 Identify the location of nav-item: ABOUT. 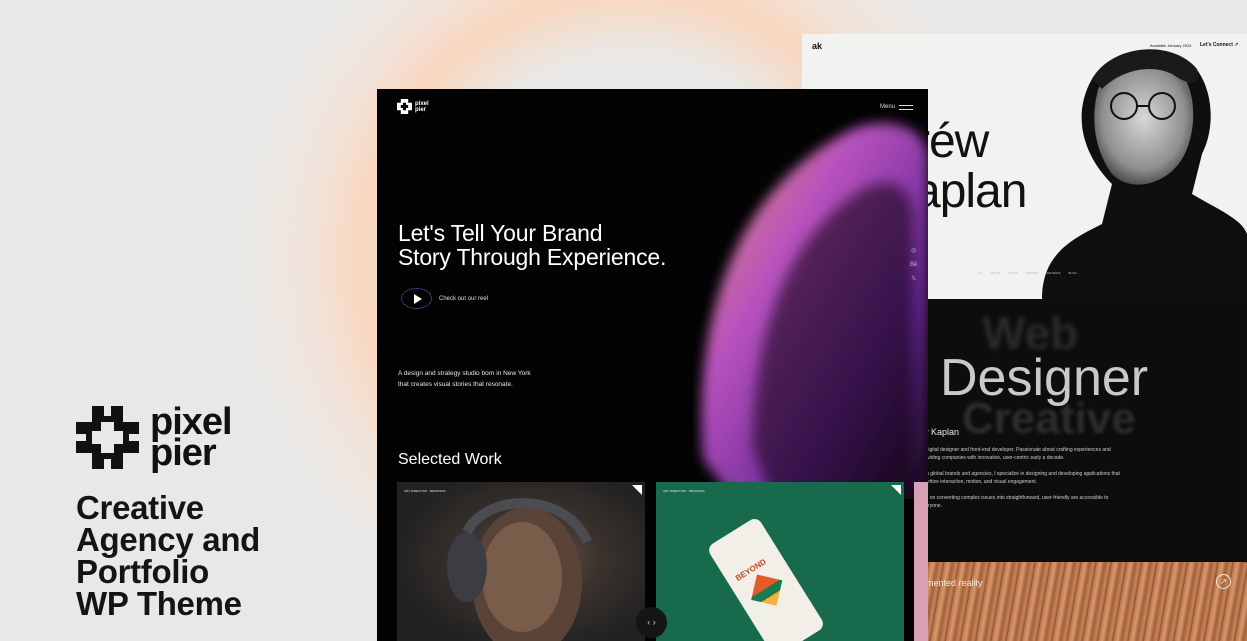
(995, 273).